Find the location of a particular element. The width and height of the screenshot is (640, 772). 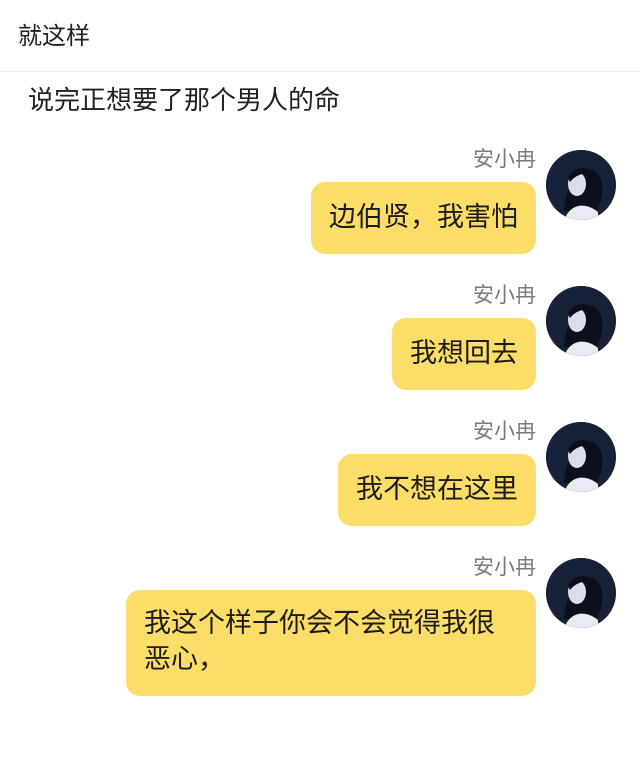

top-bar: 就这样 is located at coordinates (320, 36).